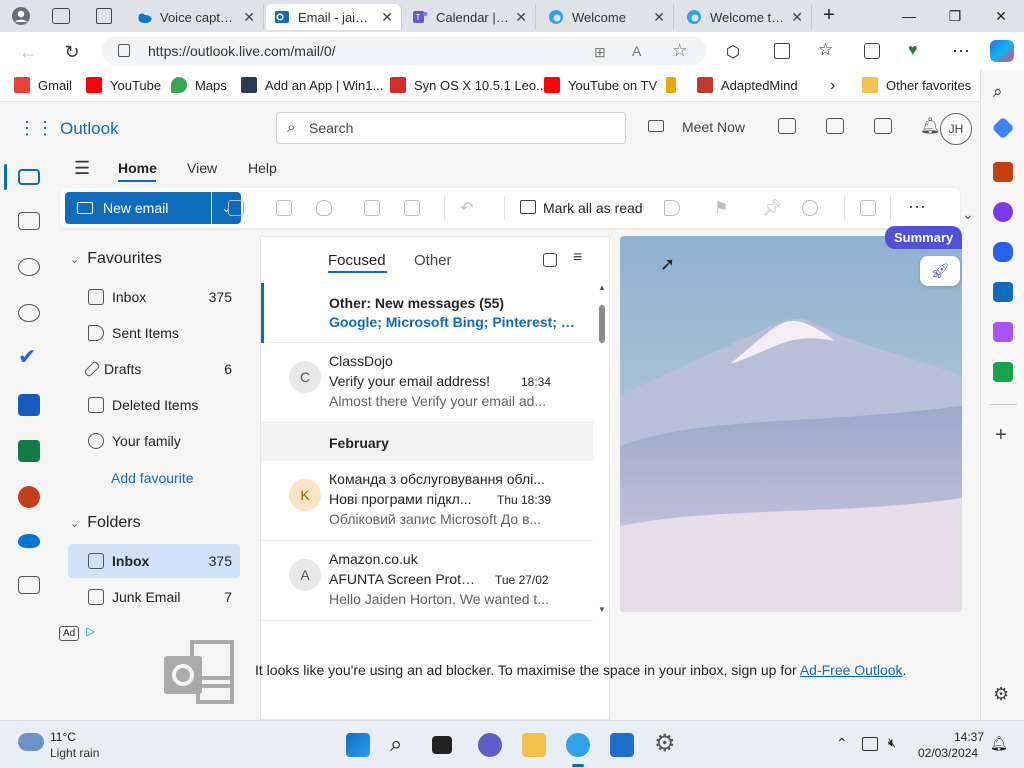 Image resolution: width=1024 pixels, height=768 pixels. I want to click on refresh-button: ↻, so click(72, 52).